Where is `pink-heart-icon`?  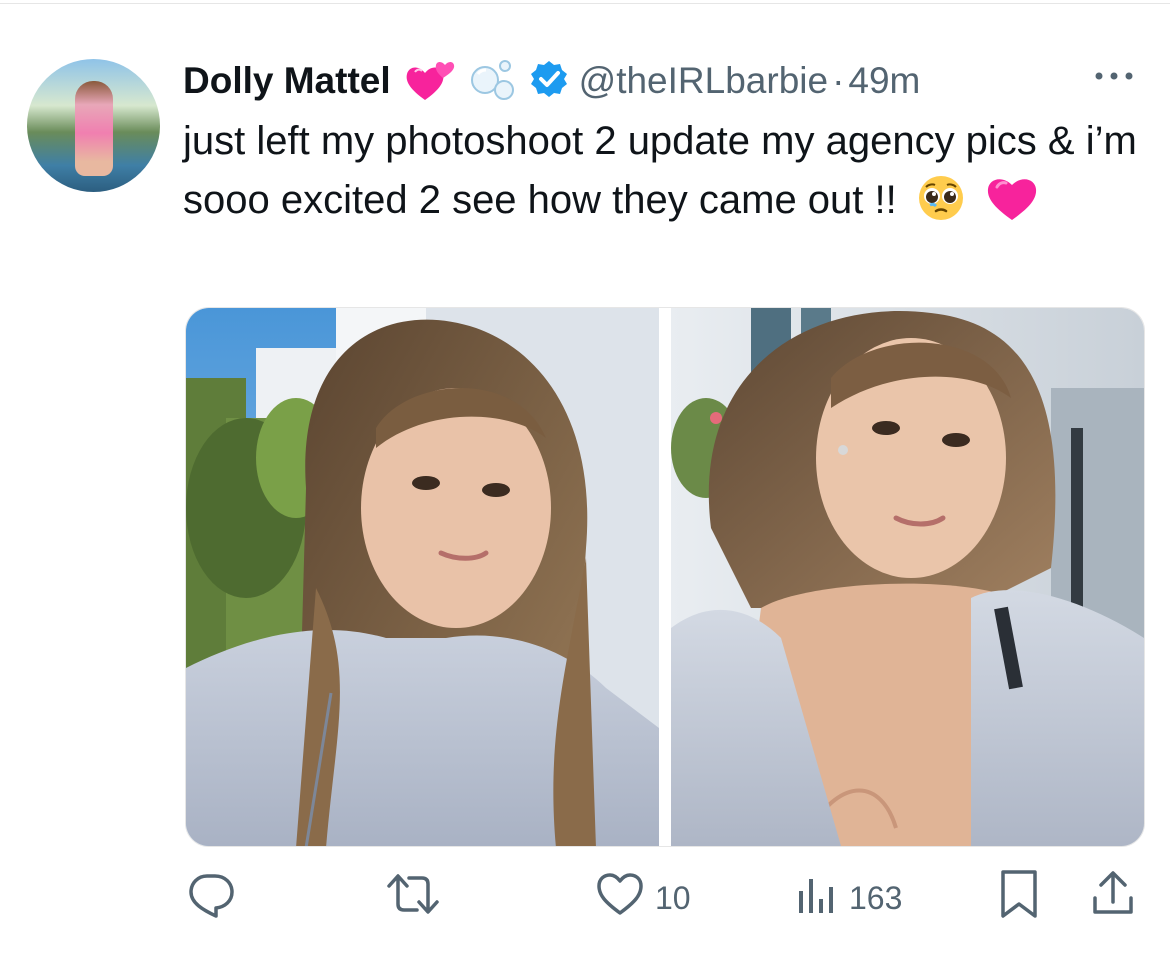 pink-heart-icon is located at coordinates (1012, 206).